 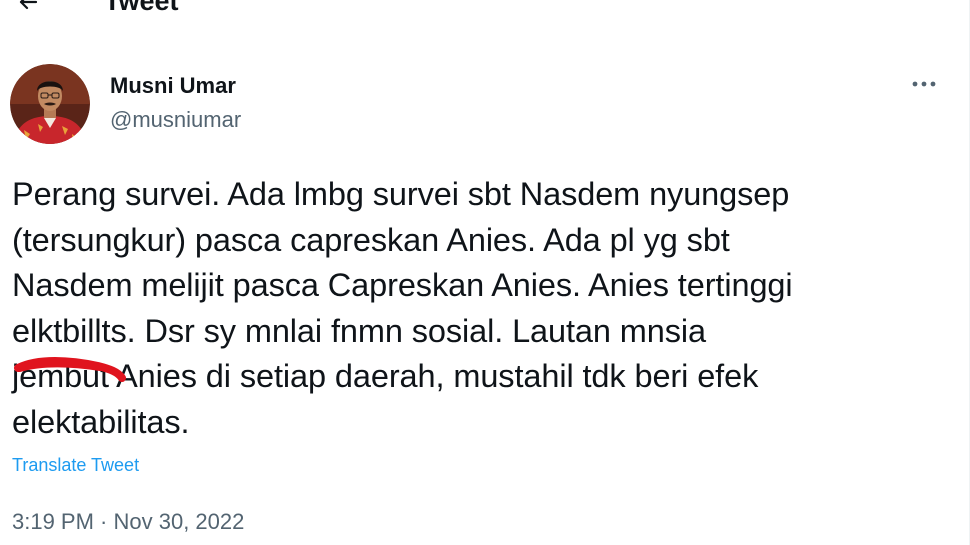 What do you see at coordinates (50, 104) in the screenshot?
I see `avatar` at bounding box center [50, 104].